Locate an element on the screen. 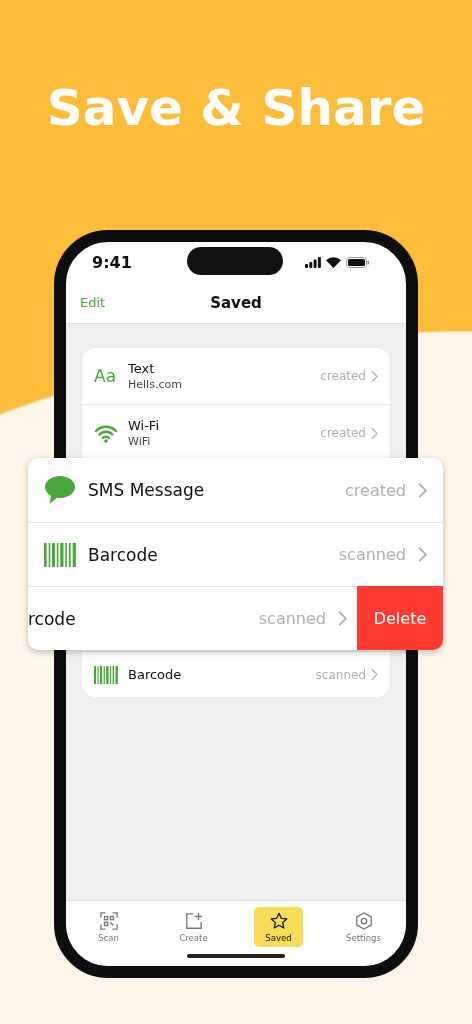 This screenshot has height=1024, width=472. status-time: 9:41 is located at coordinates (112, 262).